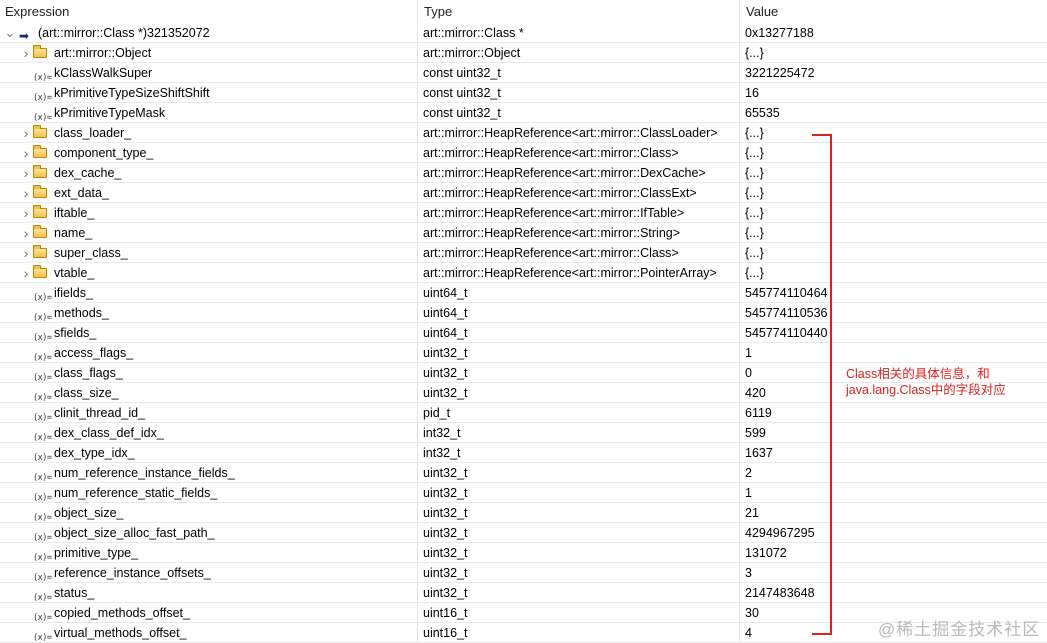 Image resolution: width=1047 pixels, height=643 pixels. I want to click on expression-cell: › iftable_, so click(207, 213).